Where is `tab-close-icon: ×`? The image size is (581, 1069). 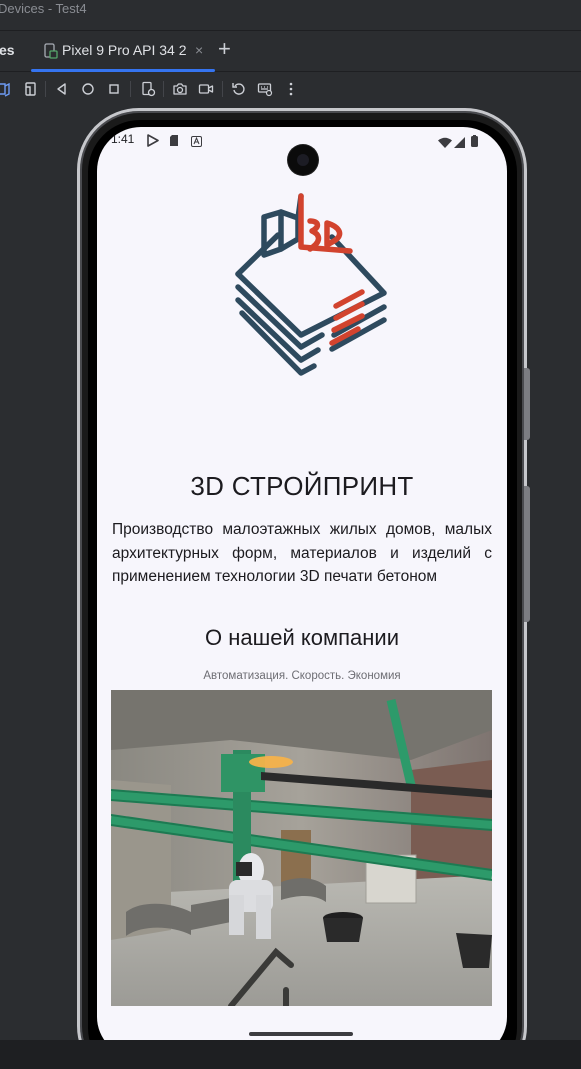 tab-close-icon: × is located at coordinates (199, 50).